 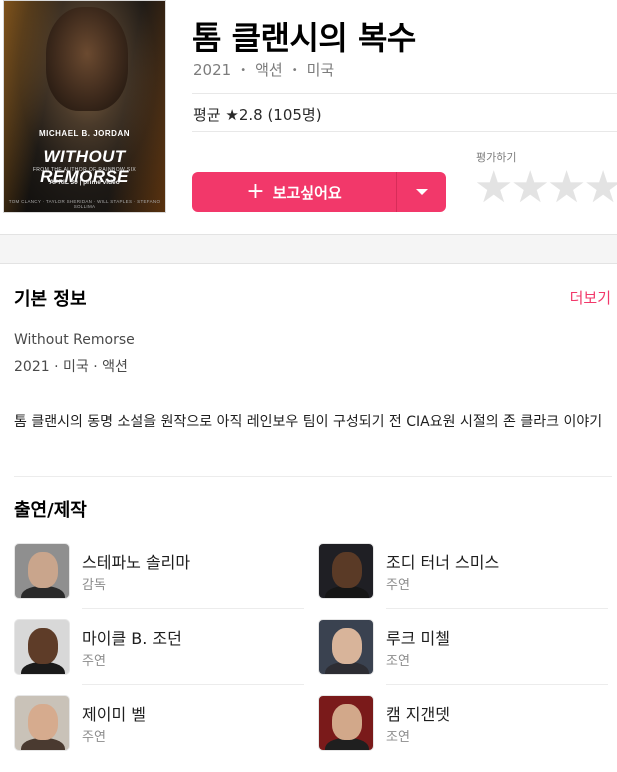 I want to click on poster-portrait, so click(x=87, y=59).